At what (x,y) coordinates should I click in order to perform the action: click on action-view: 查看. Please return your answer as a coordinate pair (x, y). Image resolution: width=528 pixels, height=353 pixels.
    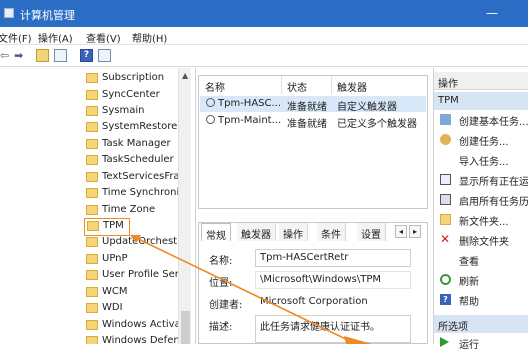
    Looking at the image, I should click on (481, 260).